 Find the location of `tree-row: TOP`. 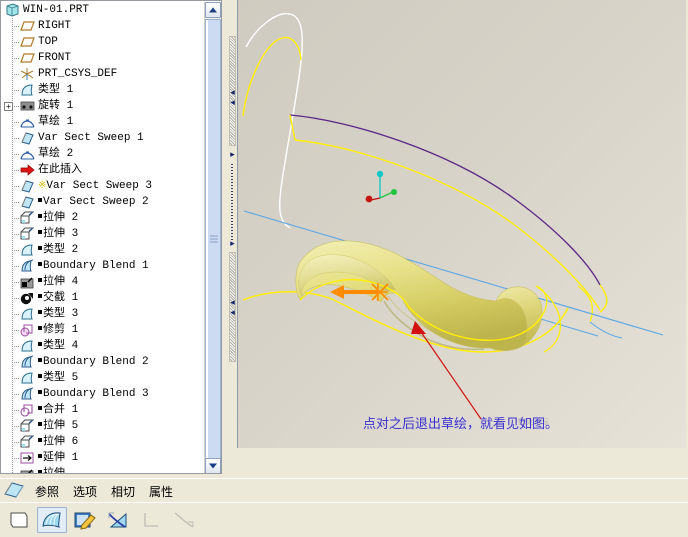

tree-row: TOP is located at coordinates (103, 42).